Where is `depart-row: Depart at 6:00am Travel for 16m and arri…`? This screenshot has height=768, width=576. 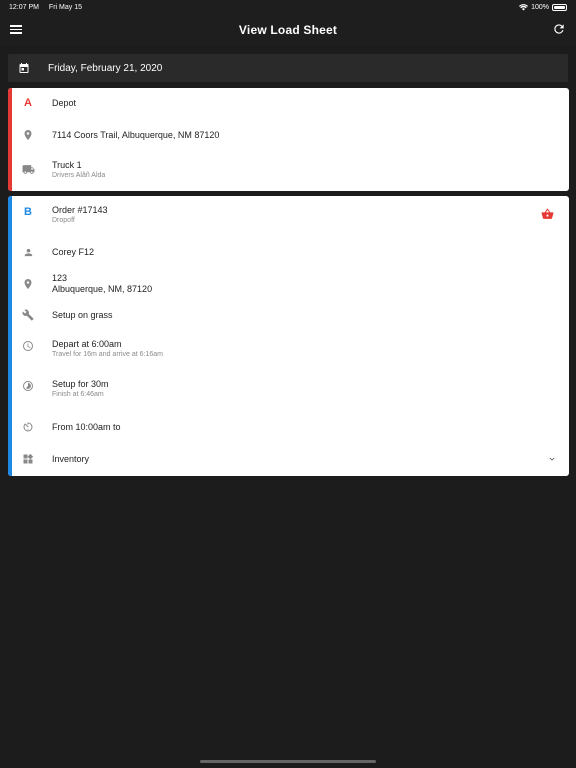 depart-row: Depart at 6:00am Travel for 16m and arri… is located at coordinates (288, 350).